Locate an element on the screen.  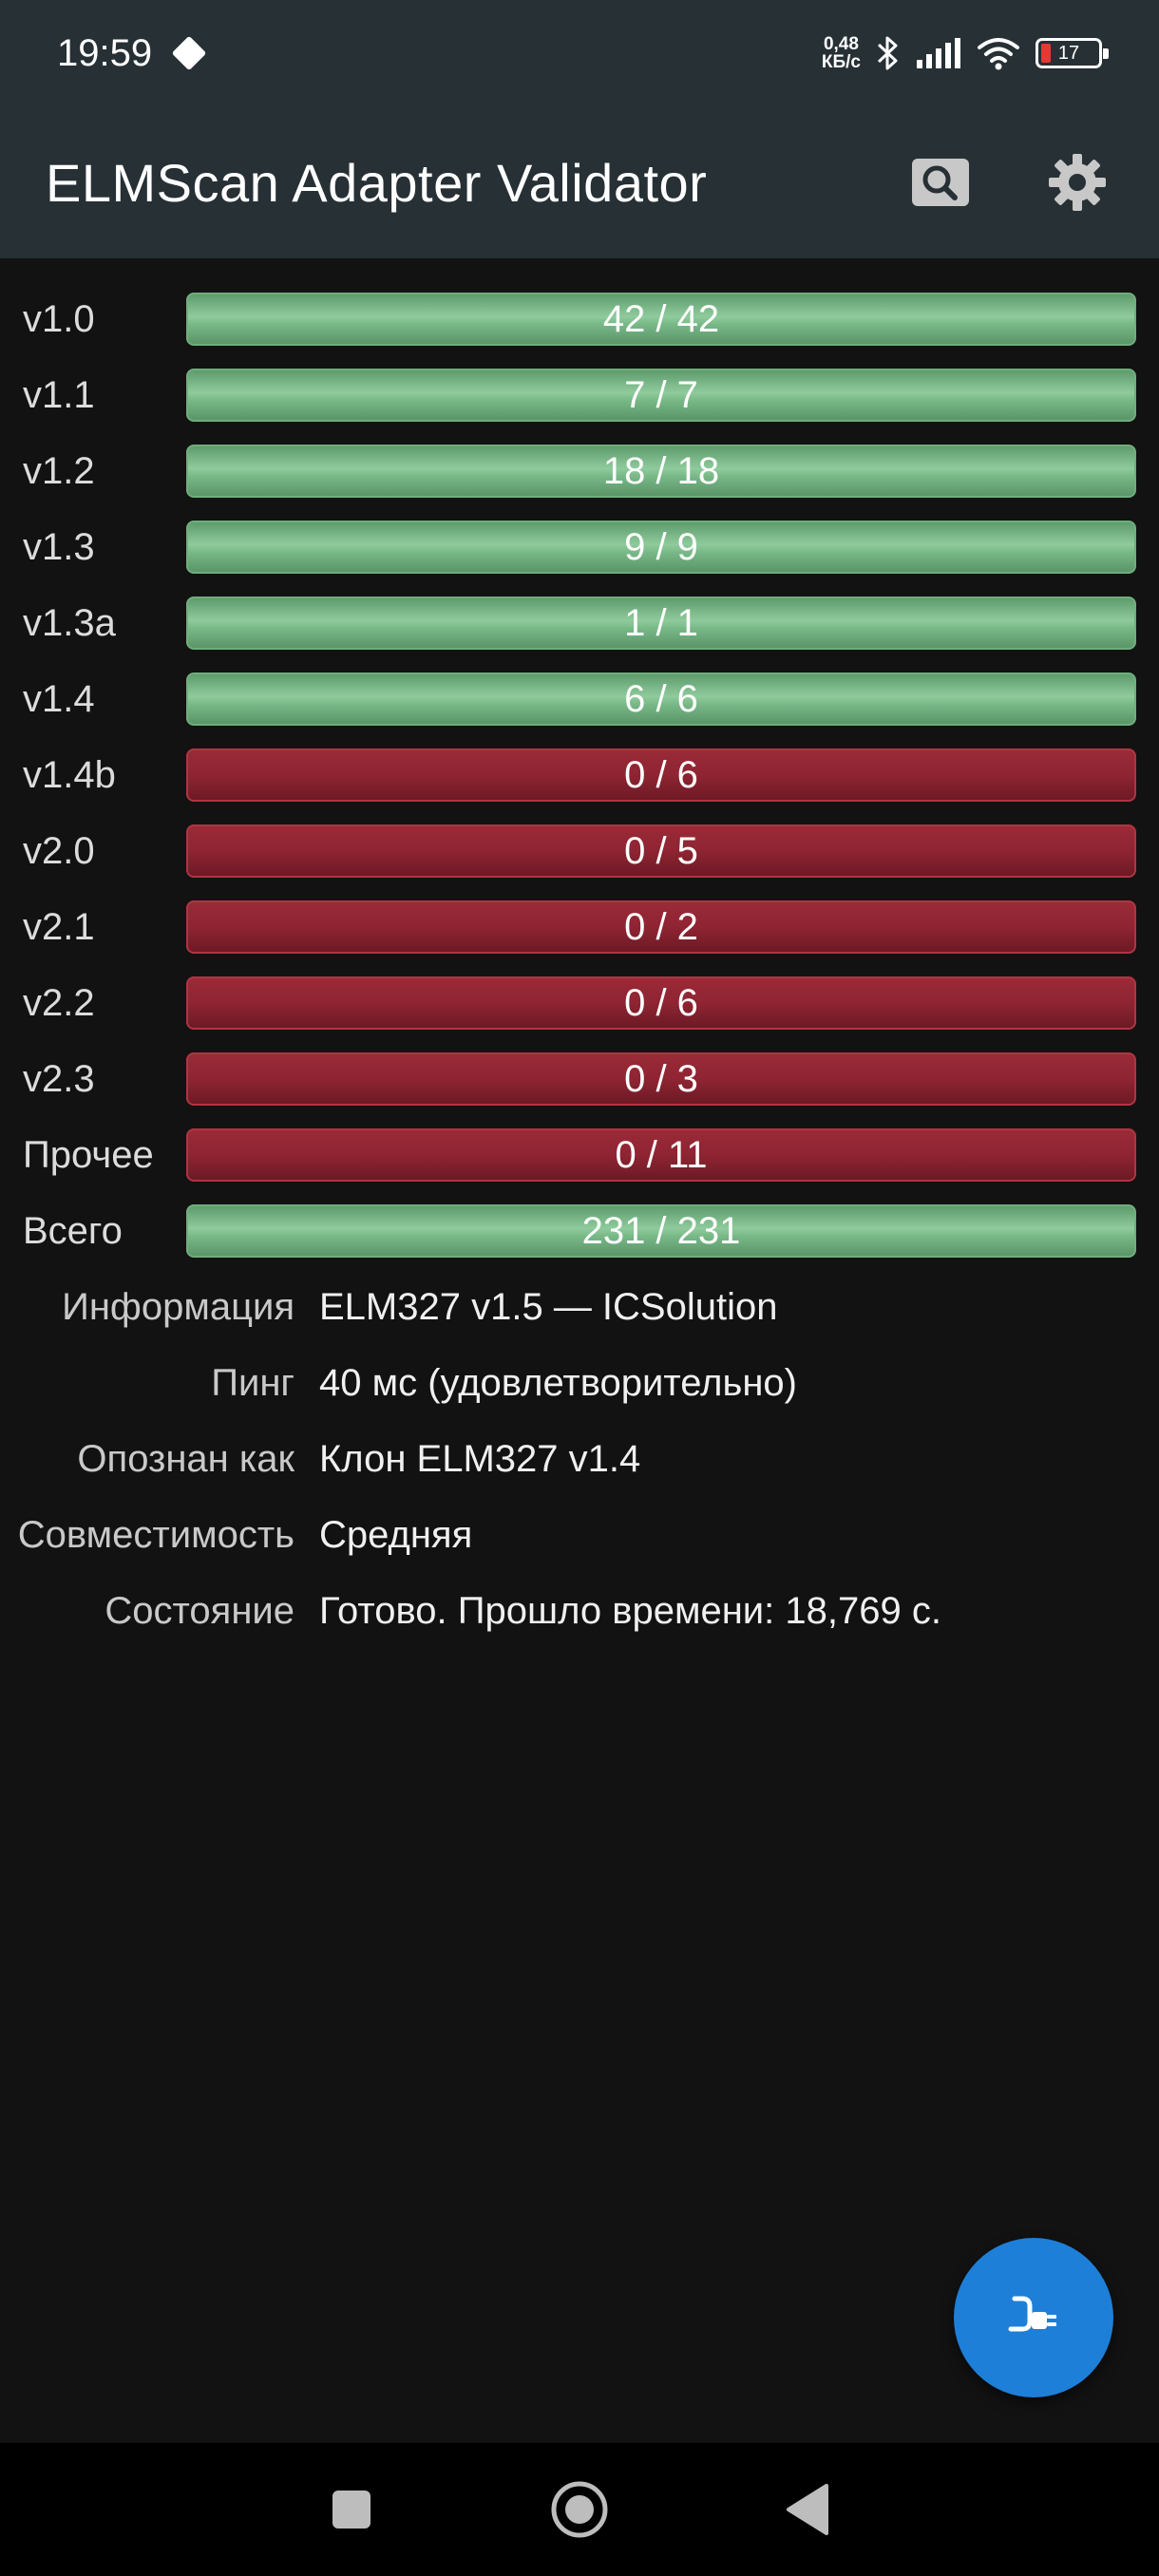
info-value: Средняя is located at coordinates (396, 1534).